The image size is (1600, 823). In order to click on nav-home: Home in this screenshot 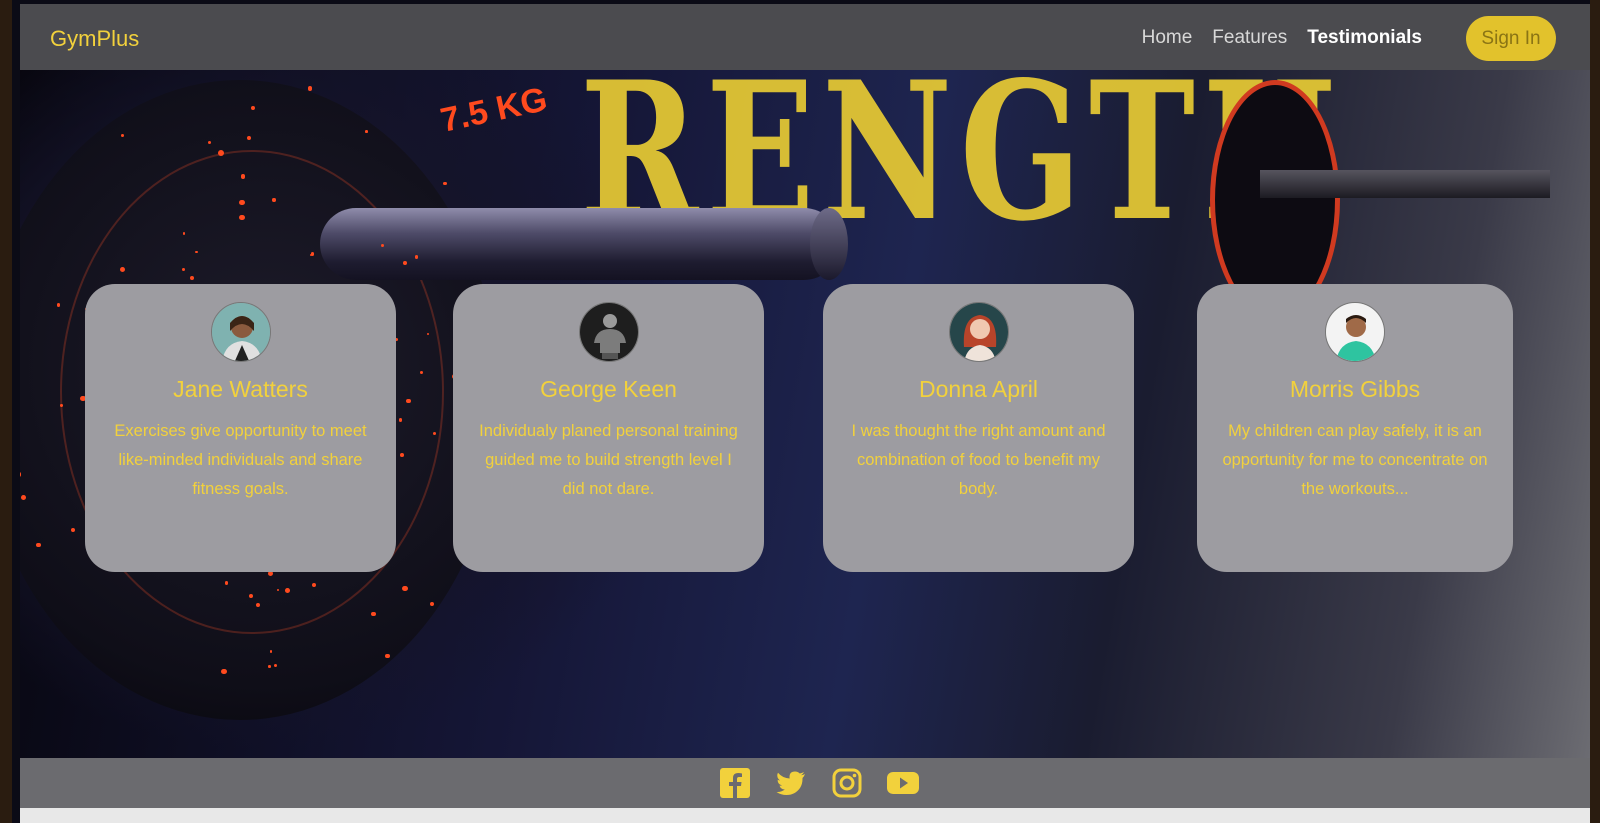, I will do `click(1167, 38)`.